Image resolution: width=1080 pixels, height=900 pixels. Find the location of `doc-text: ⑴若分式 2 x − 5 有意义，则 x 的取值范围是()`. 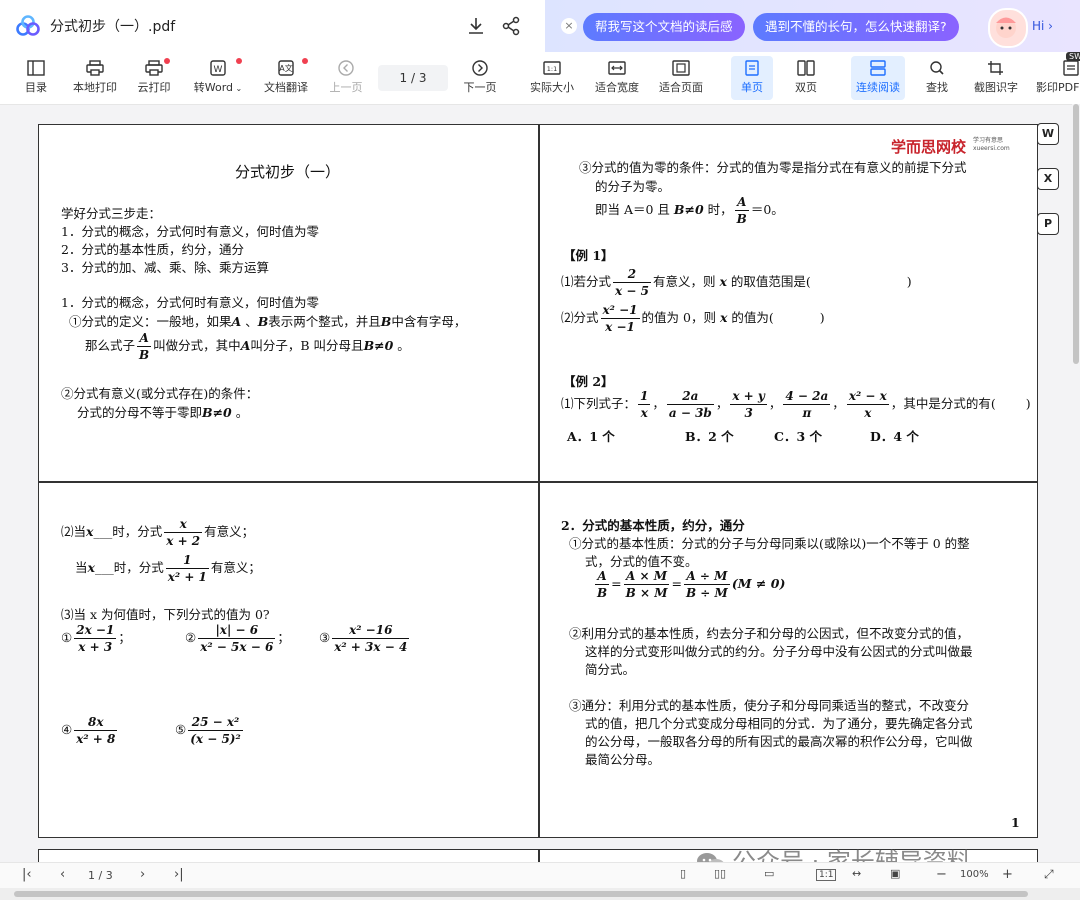

doc-text: ⑴若分式 2 x − 5 有意义，则 x 的取值范围是() is located at coordinates (736, 282).